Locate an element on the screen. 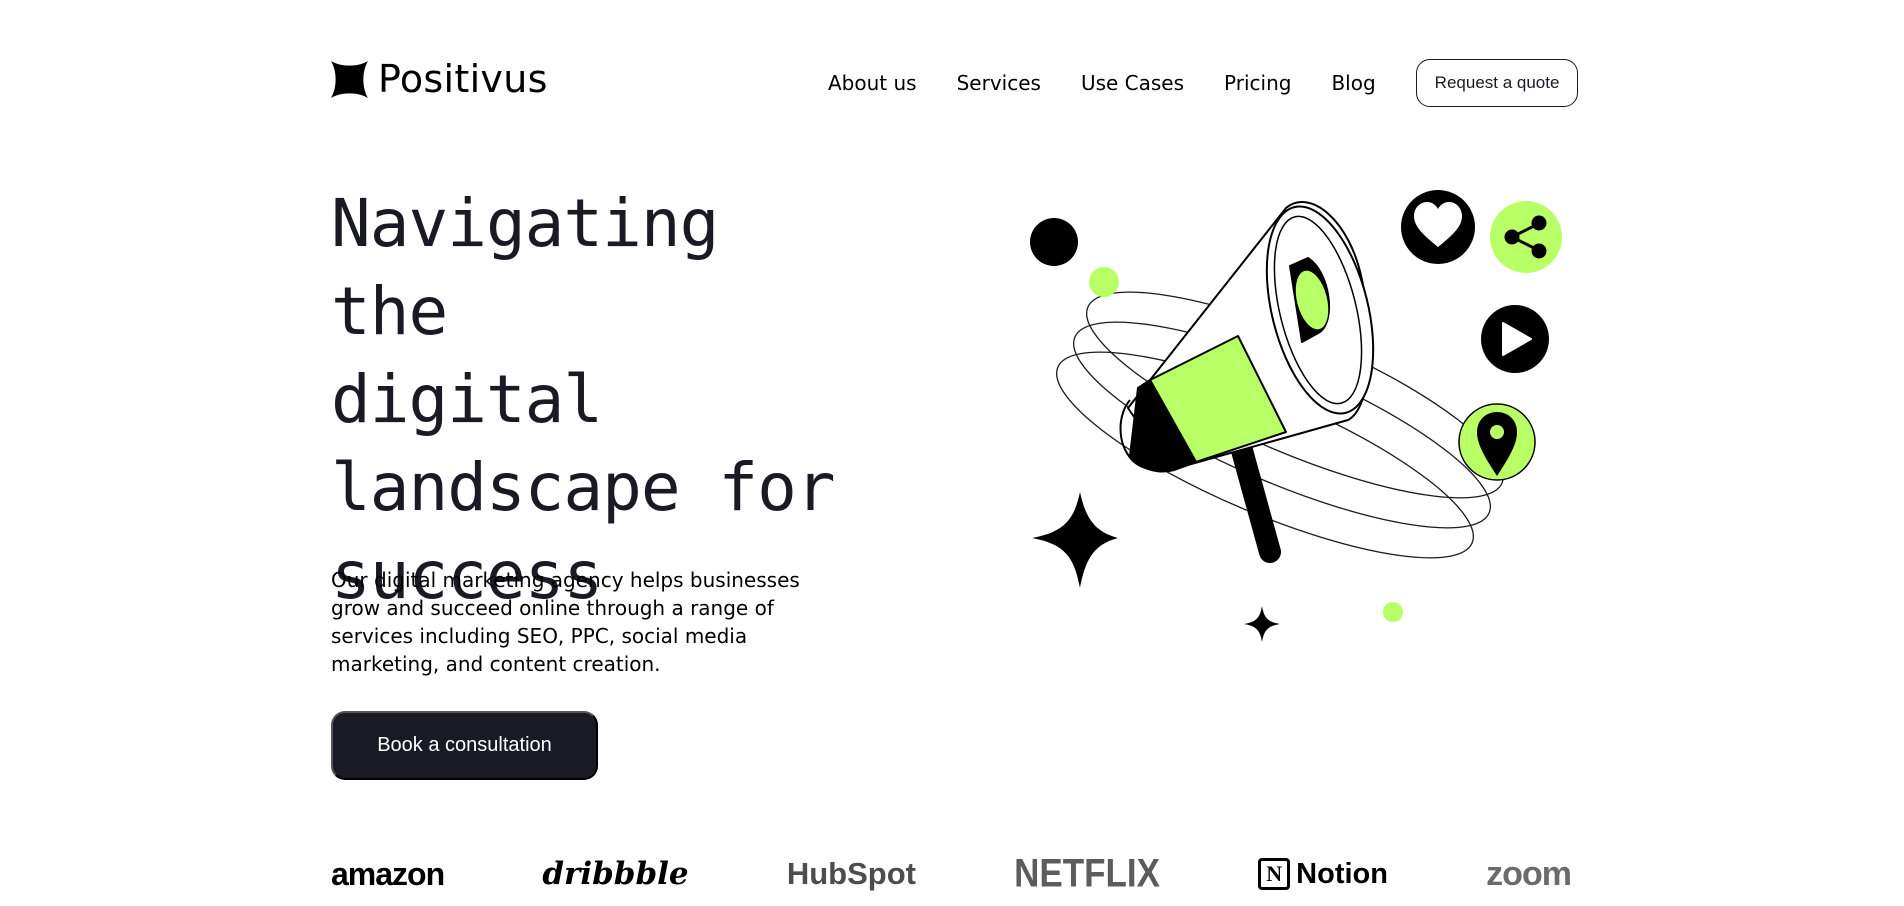  hero-illustration is located at coordinates (1296, 416).